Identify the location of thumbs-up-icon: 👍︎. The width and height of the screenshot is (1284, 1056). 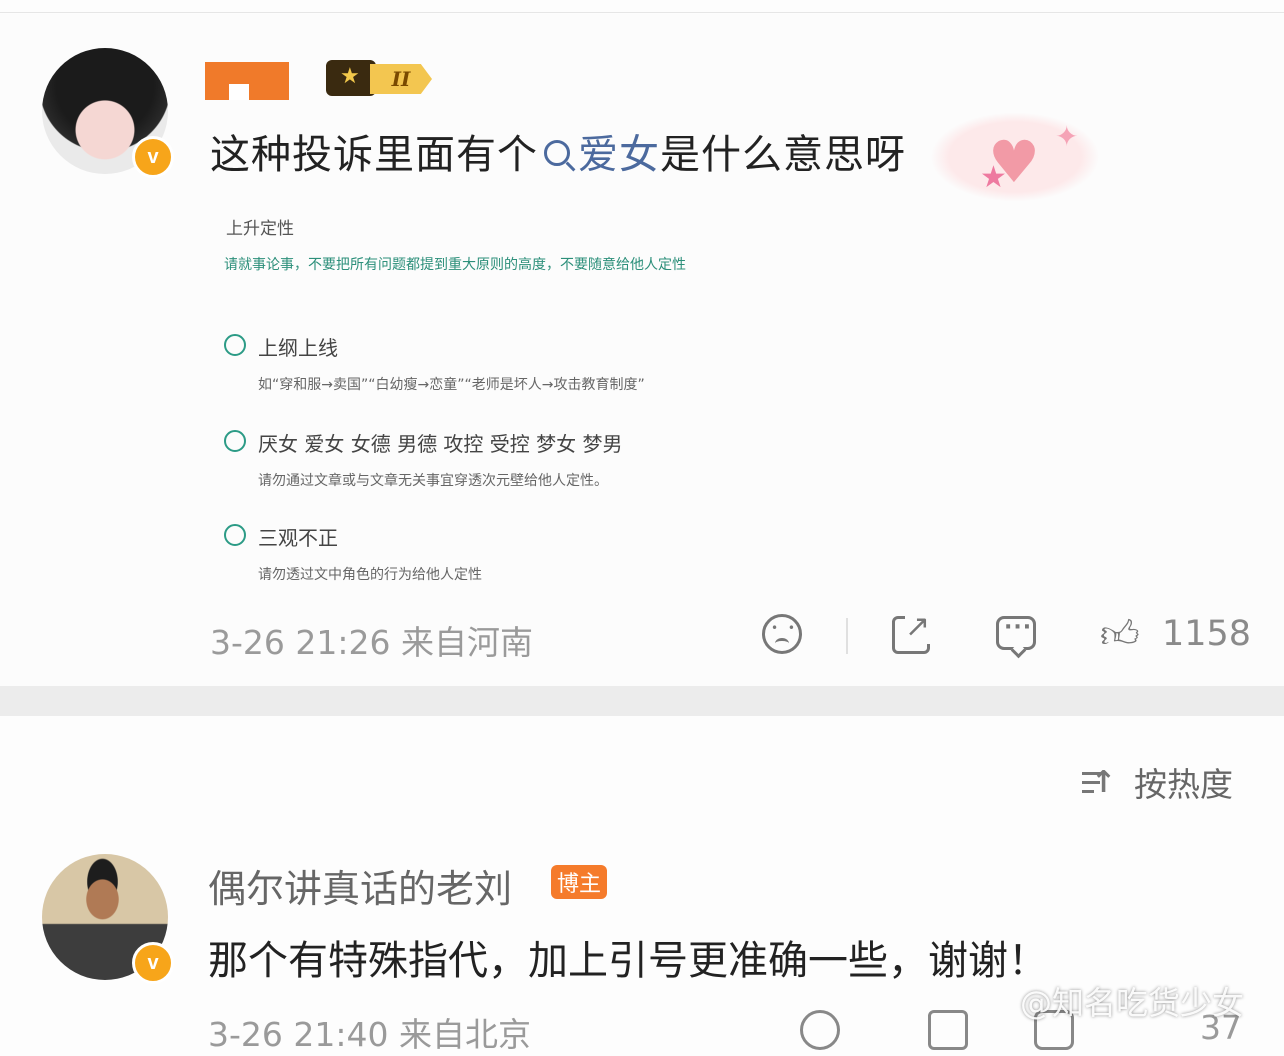
(1122, 634).